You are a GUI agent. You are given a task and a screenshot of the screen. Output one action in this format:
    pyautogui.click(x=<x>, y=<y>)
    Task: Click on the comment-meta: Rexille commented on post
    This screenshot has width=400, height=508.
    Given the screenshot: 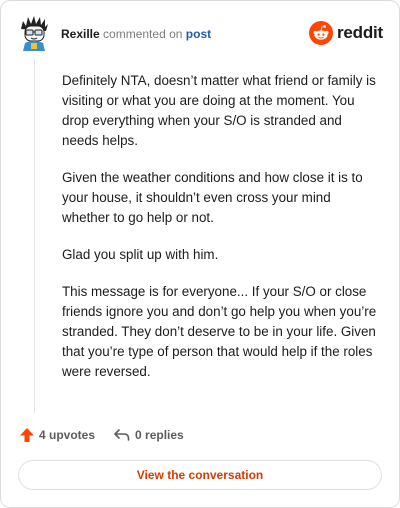 What is the action you would take?
    pyautogui.click(x=136, y=34)
    